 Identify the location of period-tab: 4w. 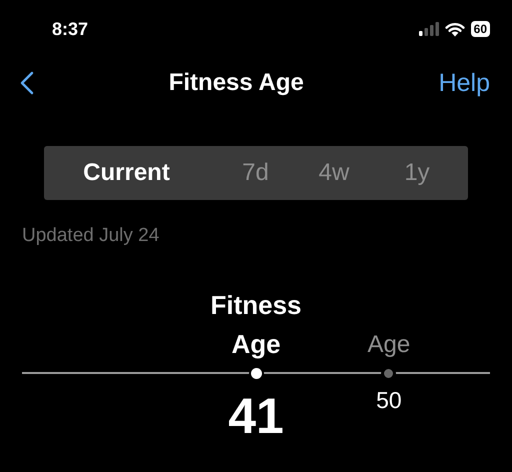
(334, 173).